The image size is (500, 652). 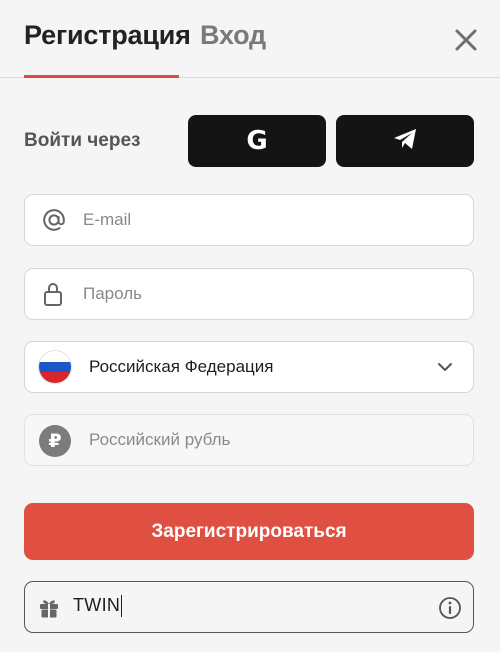 What do you see at coordinates (249, 440) in the screenshot?
I see `currency-select: ₽ Российский рубль` at bounding box center [249, 440].